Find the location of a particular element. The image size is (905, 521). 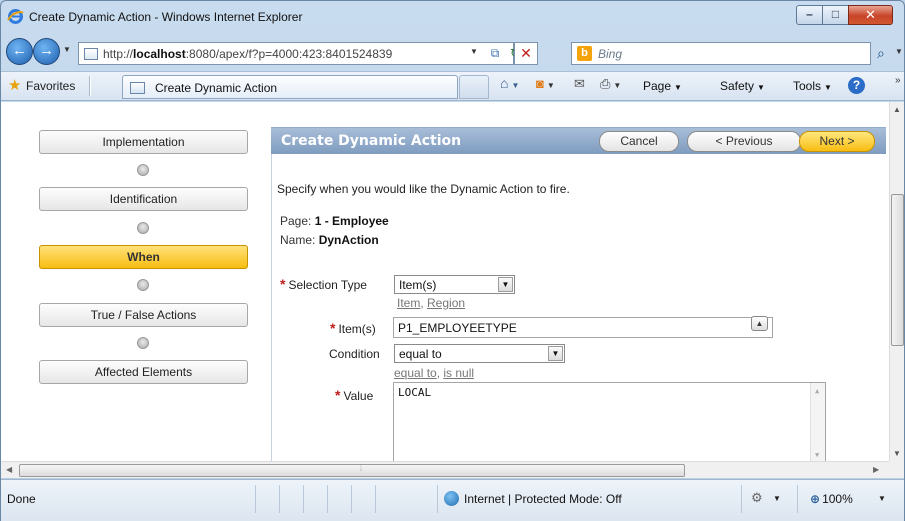

quick-pick-item: Item is located at coordinates (408, 303).